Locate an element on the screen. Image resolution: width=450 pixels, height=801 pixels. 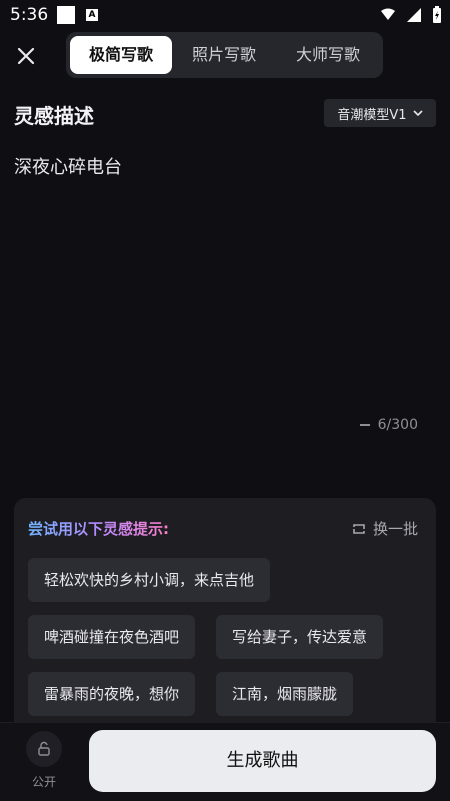
tab-master-songwriting: 大师写歌 is located at coordinates (328, 55).